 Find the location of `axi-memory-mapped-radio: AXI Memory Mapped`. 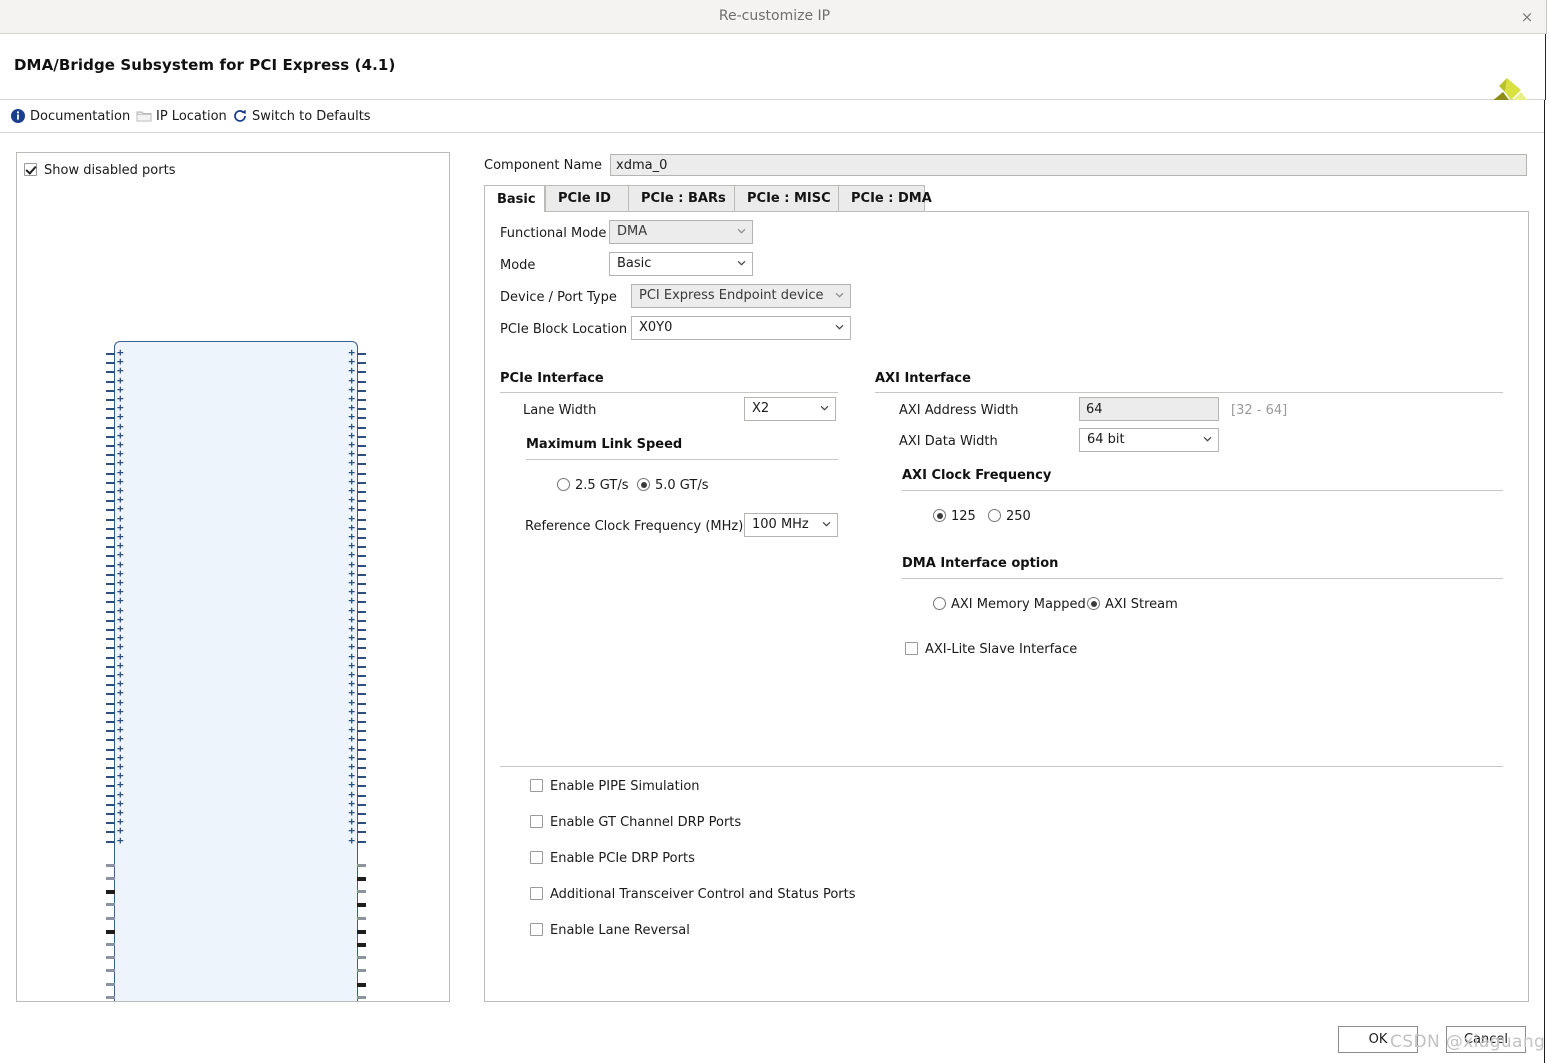

axi-memory-mapped-radio: AXI Memory Mapped is located at coordinates (1009, 605).